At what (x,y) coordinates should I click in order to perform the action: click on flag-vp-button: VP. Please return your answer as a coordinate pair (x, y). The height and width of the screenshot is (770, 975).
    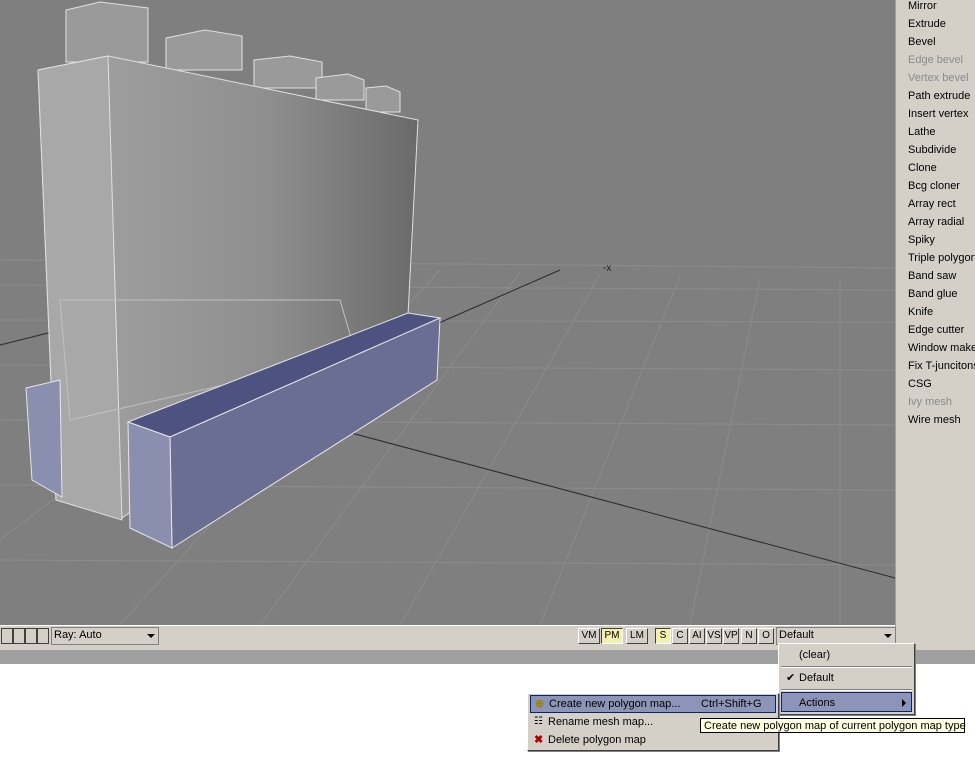
    Looking at the image, I should click on (731, 636).